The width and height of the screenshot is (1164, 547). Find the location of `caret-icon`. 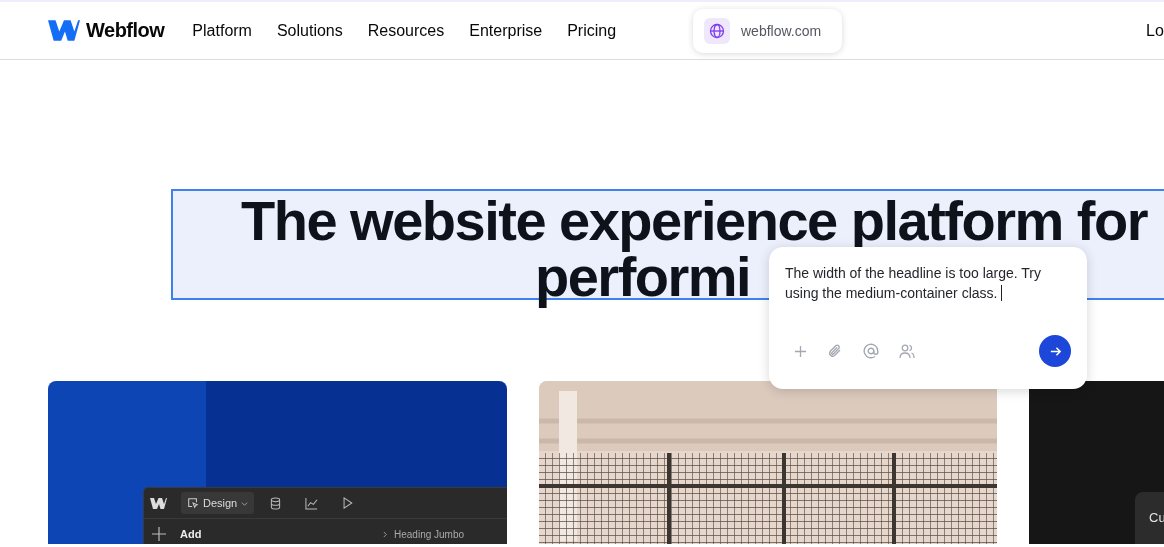

caret-icon is located at coordinates (245, 503).